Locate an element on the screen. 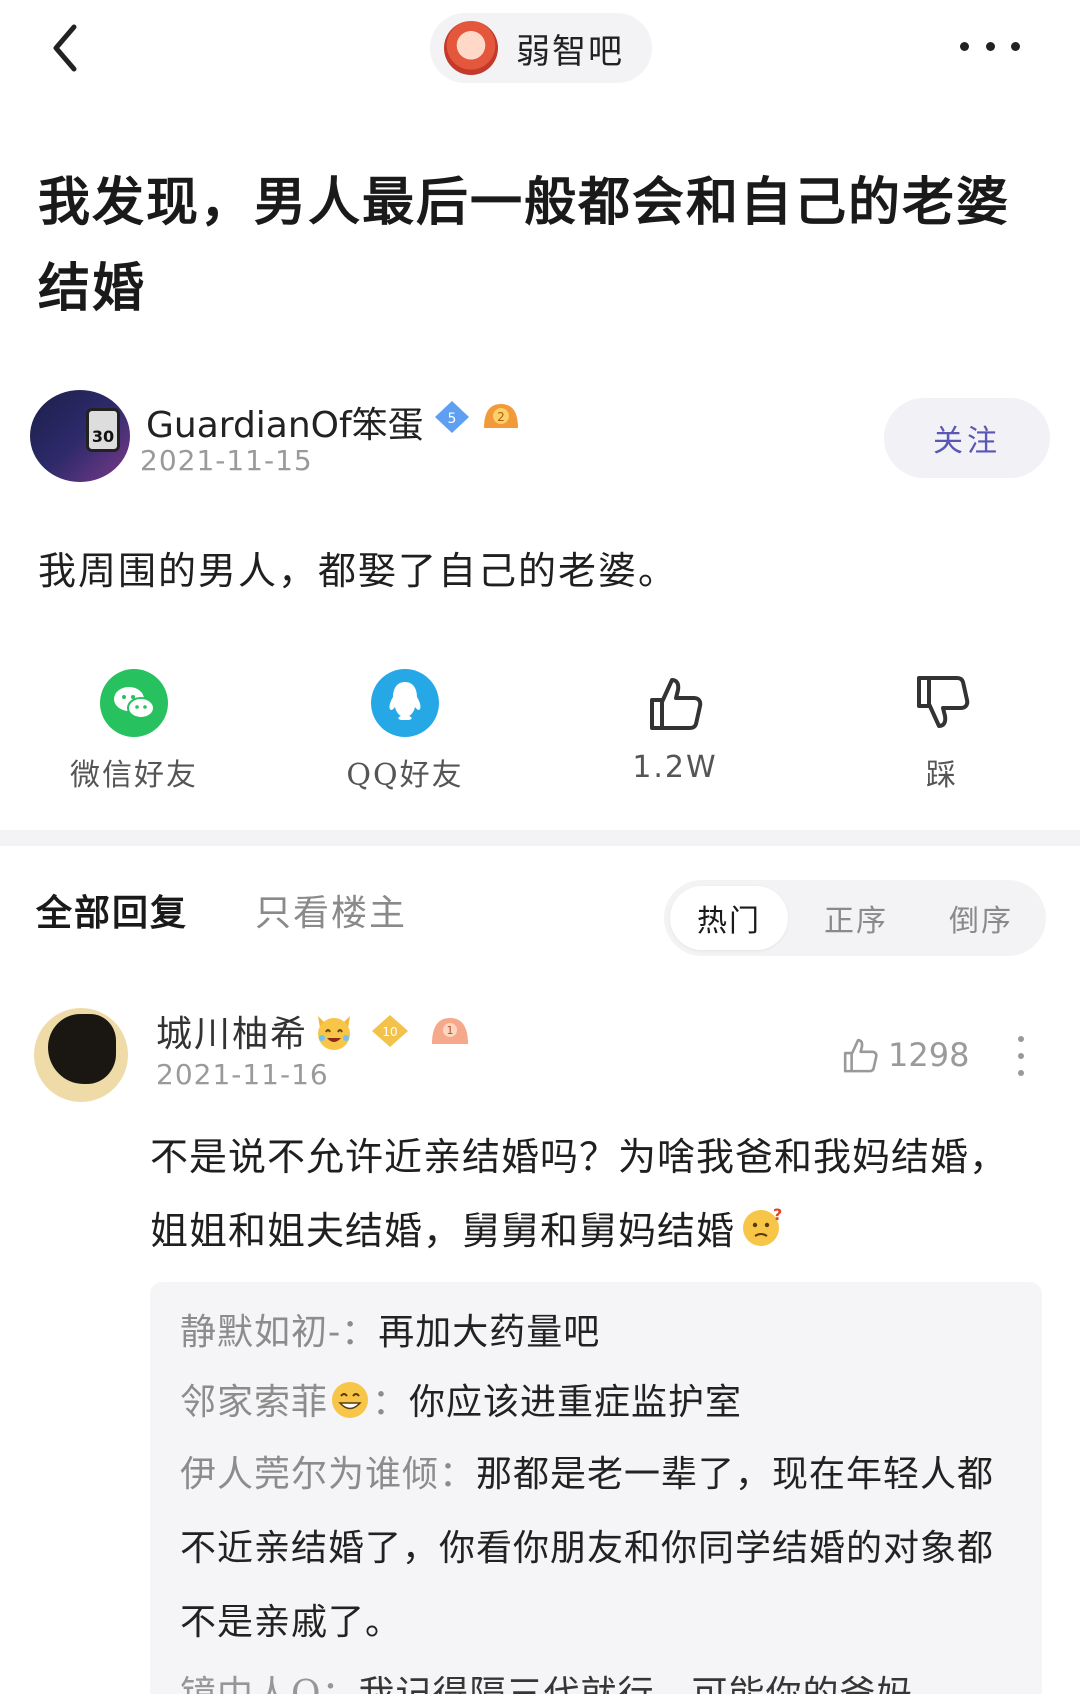 The image size is (1080, 1694). comment-like-count: 1298 is located at coordinates (929, 1055).